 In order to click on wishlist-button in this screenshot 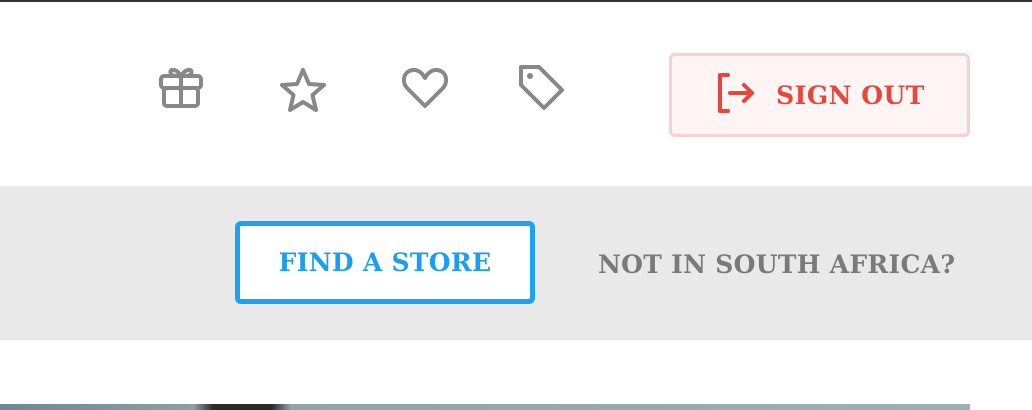, I will do `click(425, 90)`.